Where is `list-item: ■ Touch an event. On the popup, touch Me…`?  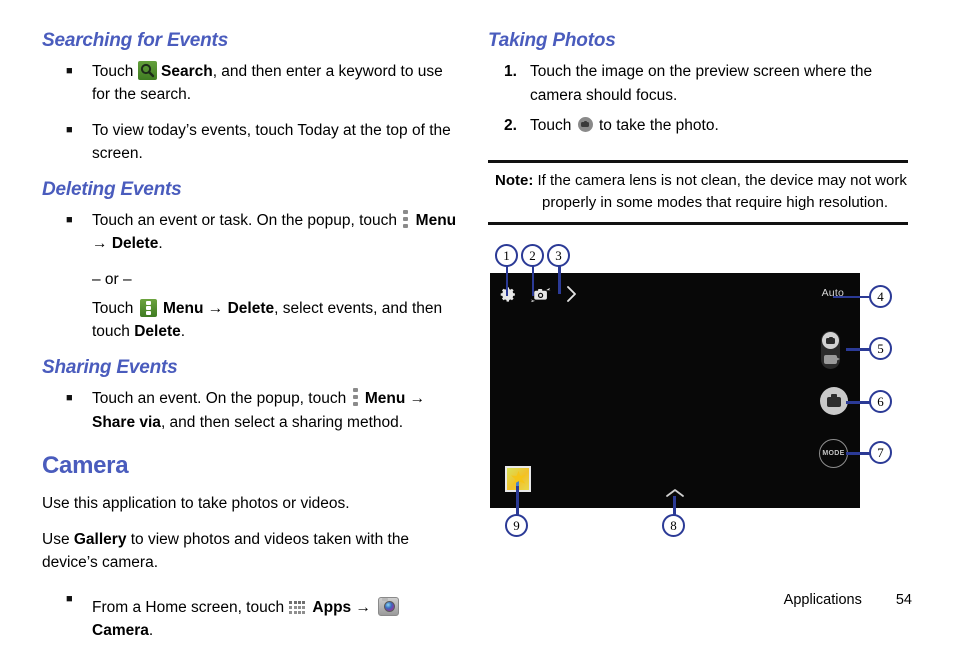
list-item: ■ Touch an event. On the popup, touch Me… is located at coordinates (252, 410).